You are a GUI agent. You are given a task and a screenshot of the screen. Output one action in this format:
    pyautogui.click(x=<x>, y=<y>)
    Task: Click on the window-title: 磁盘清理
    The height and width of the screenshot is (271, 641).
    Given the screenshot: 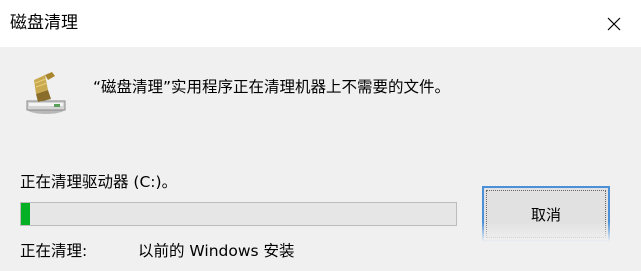 What is the action you would take?
    pyautogui.click(x=44, y=23)
    